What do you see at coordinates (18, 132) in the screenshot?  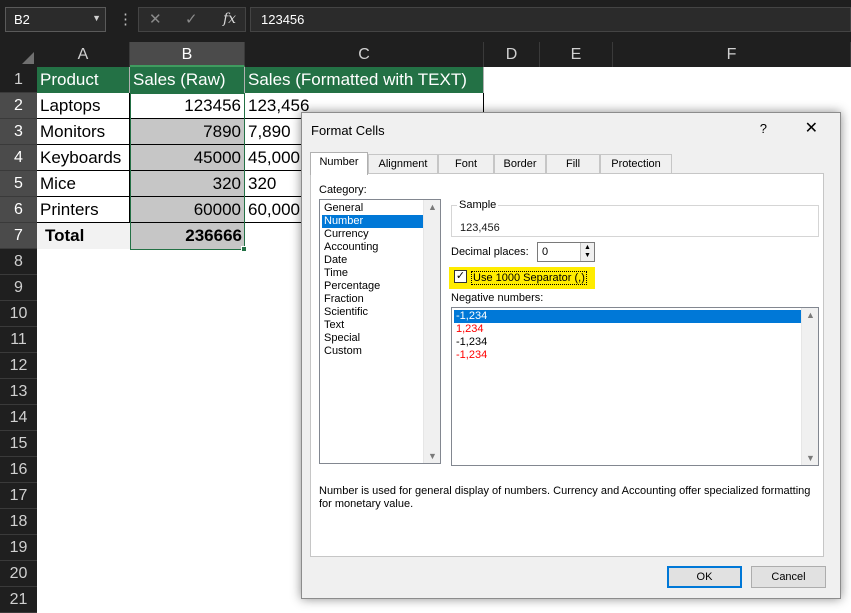 I see `row-header-3: 3` at bounding box center [18, 132].